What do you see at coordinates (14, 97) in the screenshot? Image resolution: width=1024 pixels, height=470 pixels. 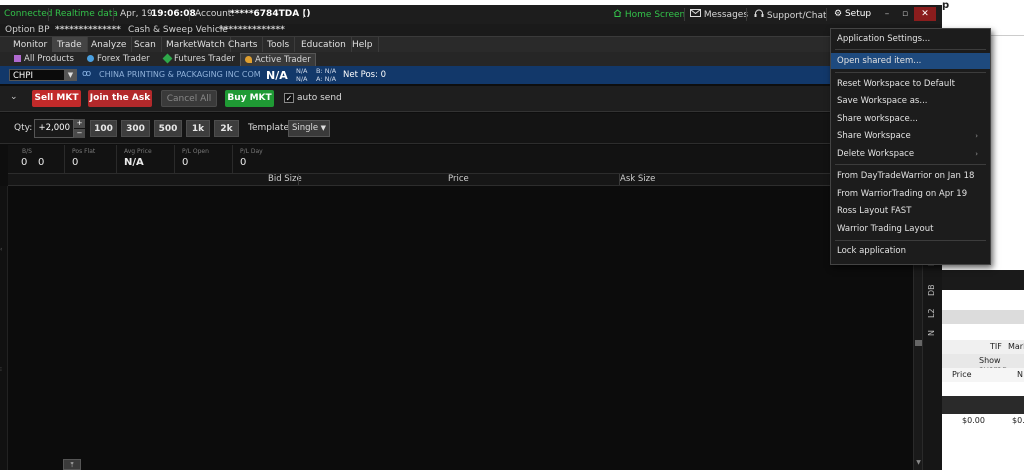 I see `collapse-chevron-icon: ⌄` at bounding box center [14, 97].